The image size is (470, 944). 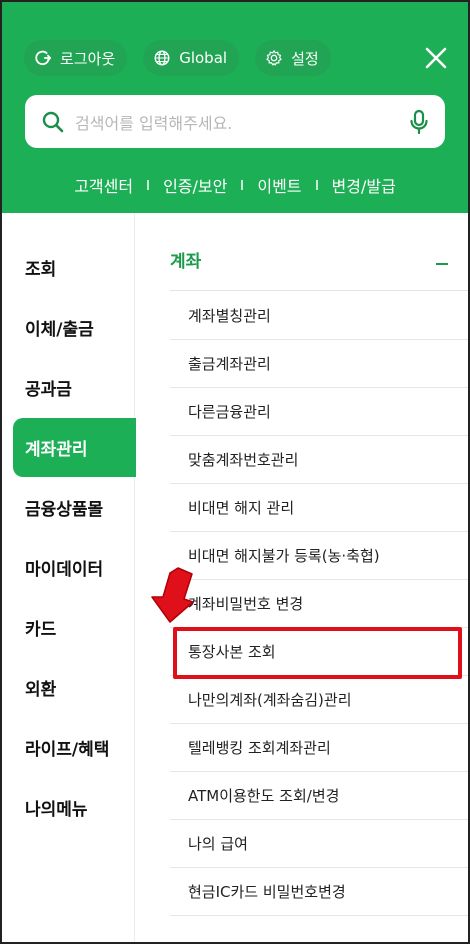 I want to click on settings-label: 설정, so click(x=305, y=58).